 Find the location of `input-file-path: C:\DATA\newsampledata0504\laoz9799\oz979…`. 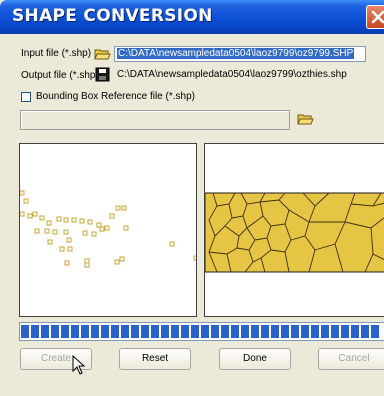

input-file-path: C:\DATA\newsampledata0504\laoz9799\oz979… is located at coordinates (236, 53).